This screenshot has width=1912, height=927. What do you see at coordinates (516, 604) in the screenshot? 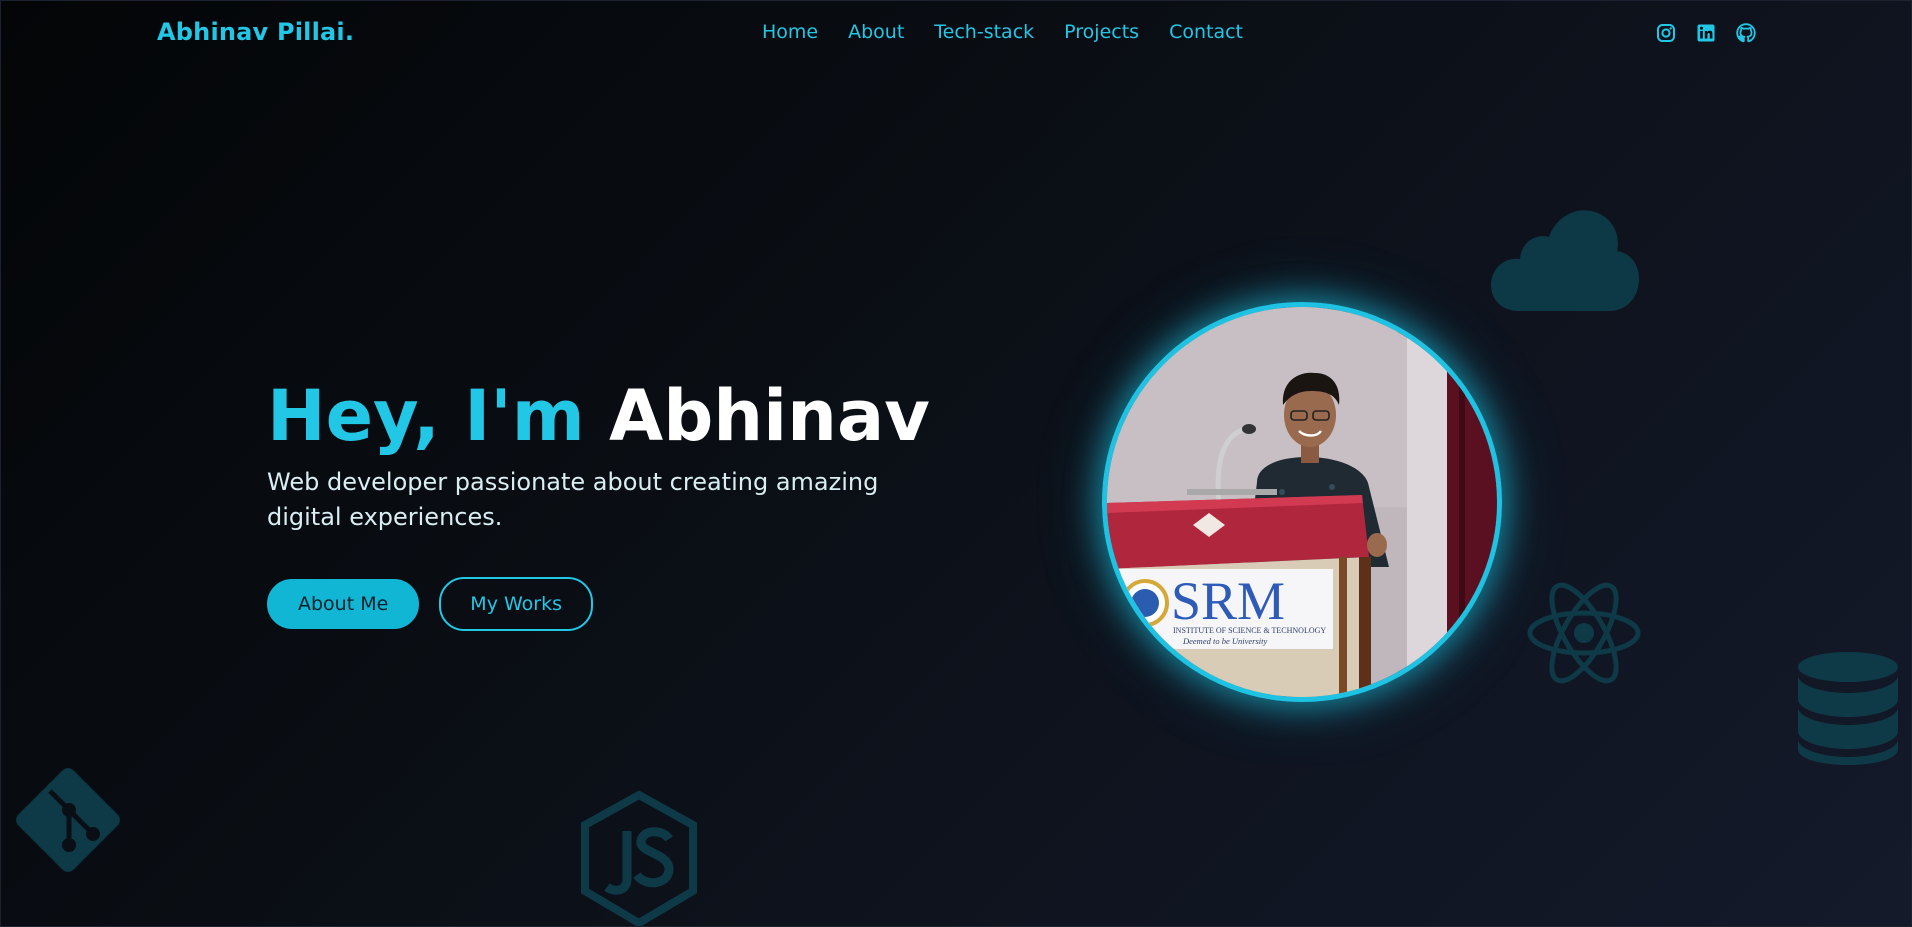
I see `my-works-button: My Works` at bounding box center [516, 604].